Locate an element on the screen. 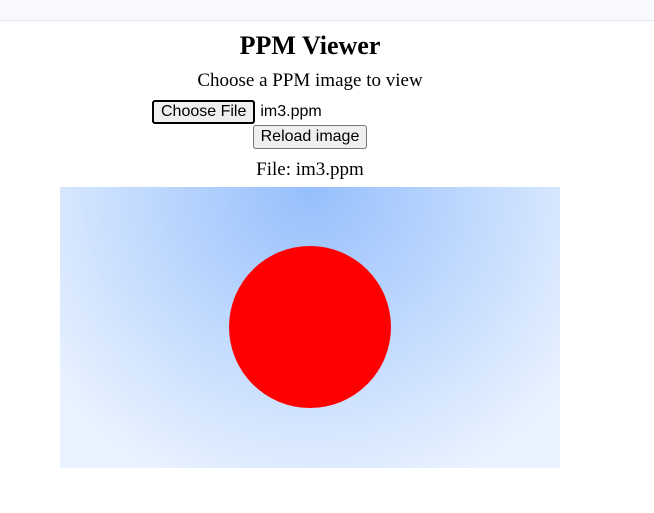 The image size is (654, 513). reload-container: Reload image is located at coordinates (310, 137).